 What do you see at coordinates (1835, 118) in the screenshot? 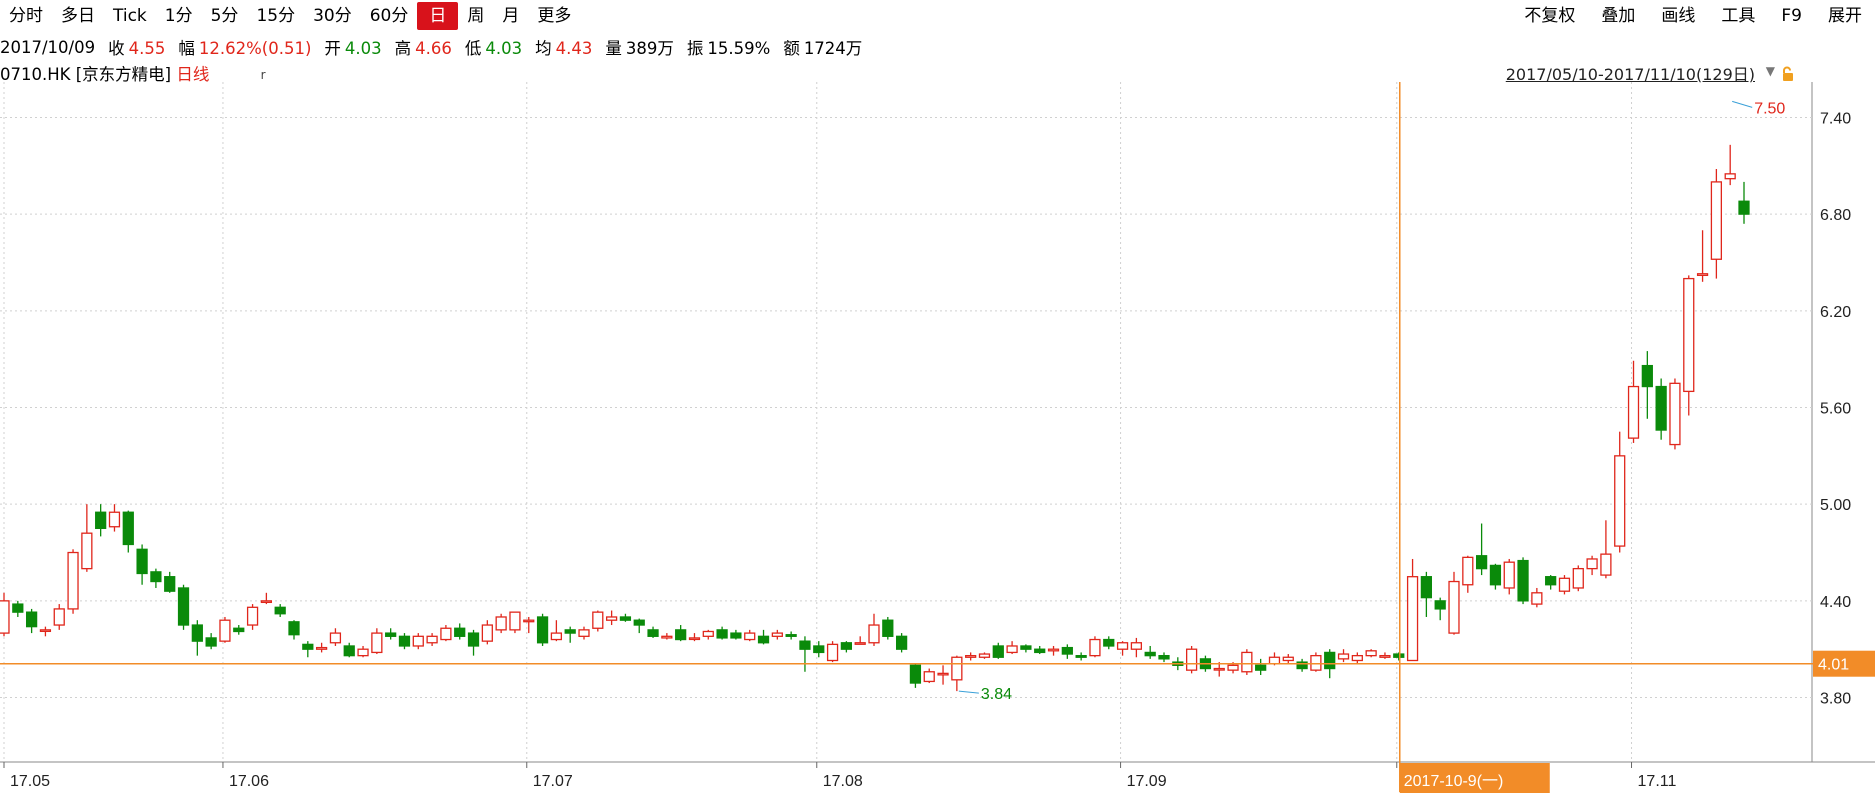
I see `y-tick-label: 7.40` at bounding box center [1835, 118].